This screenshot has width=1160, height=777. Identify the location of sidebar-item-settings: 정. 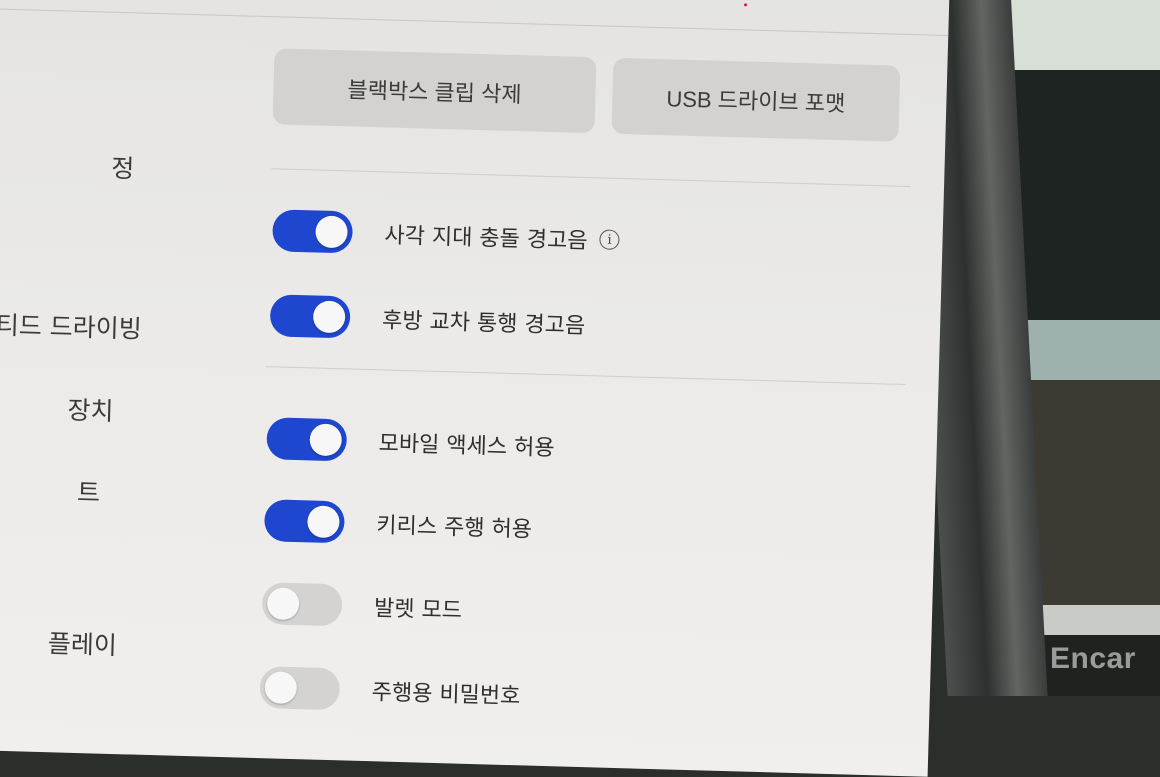
(67, 163).